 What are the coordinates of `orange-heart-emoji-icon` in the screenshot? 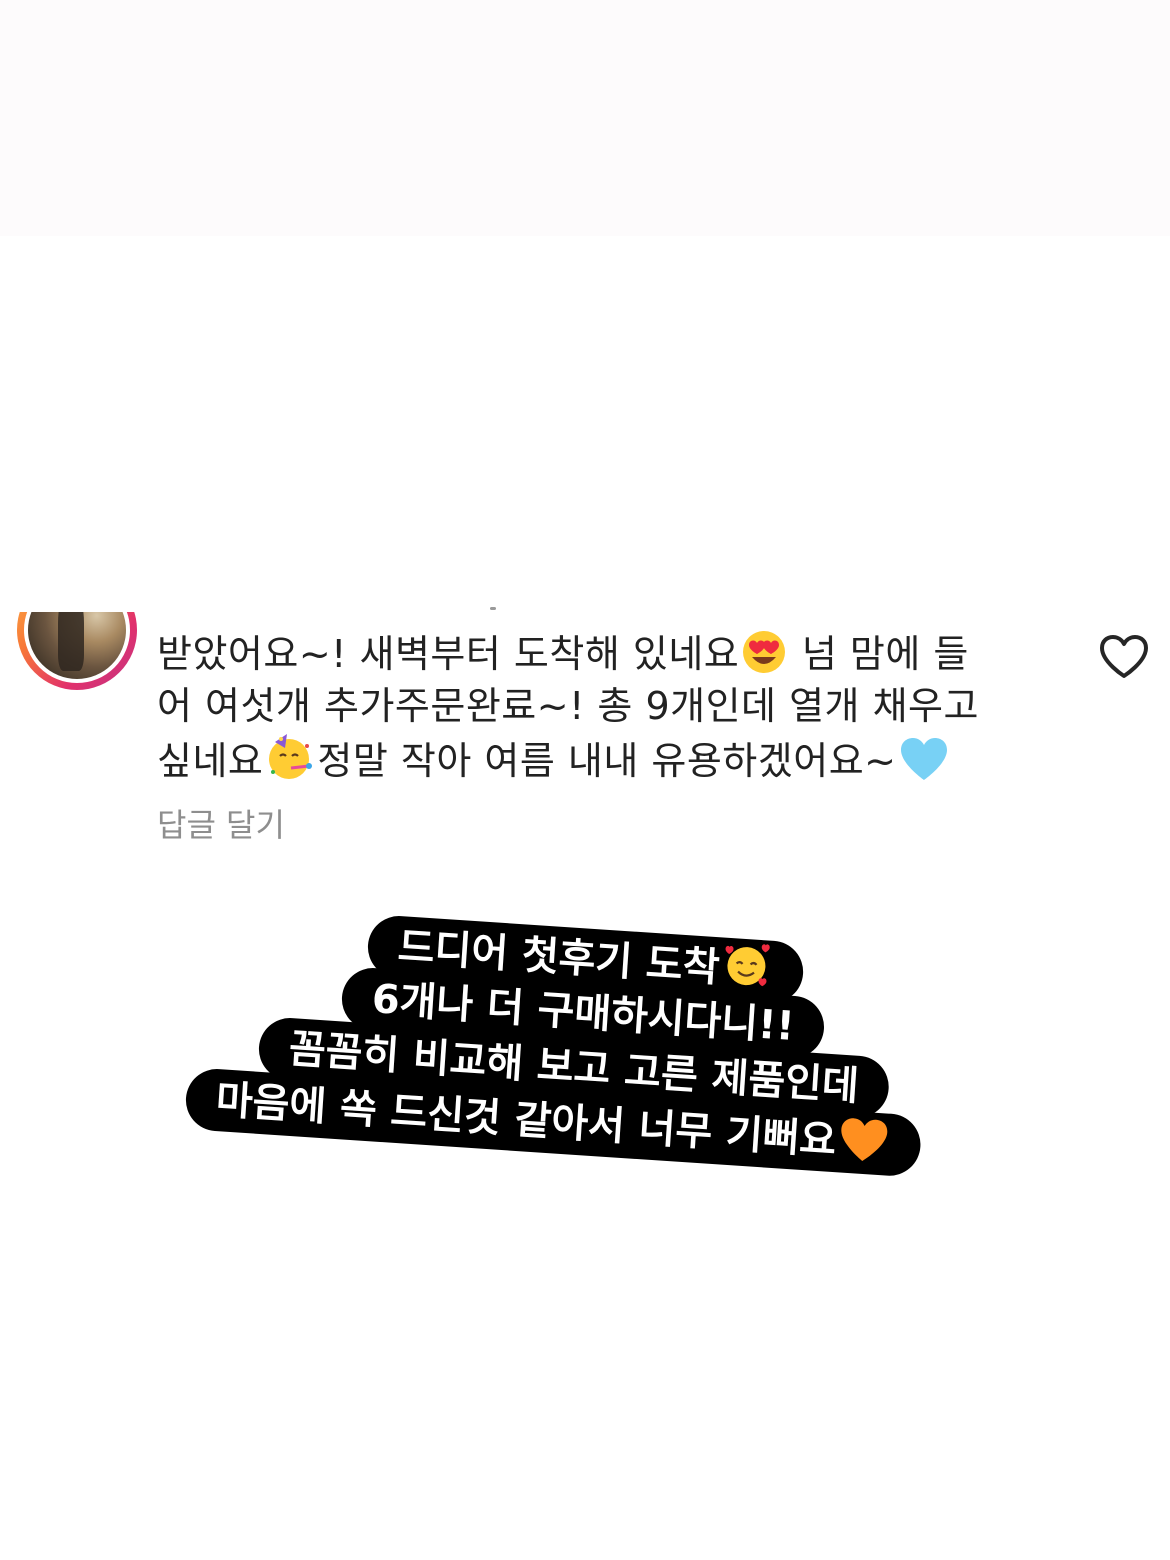 It's located at (863, 1139).